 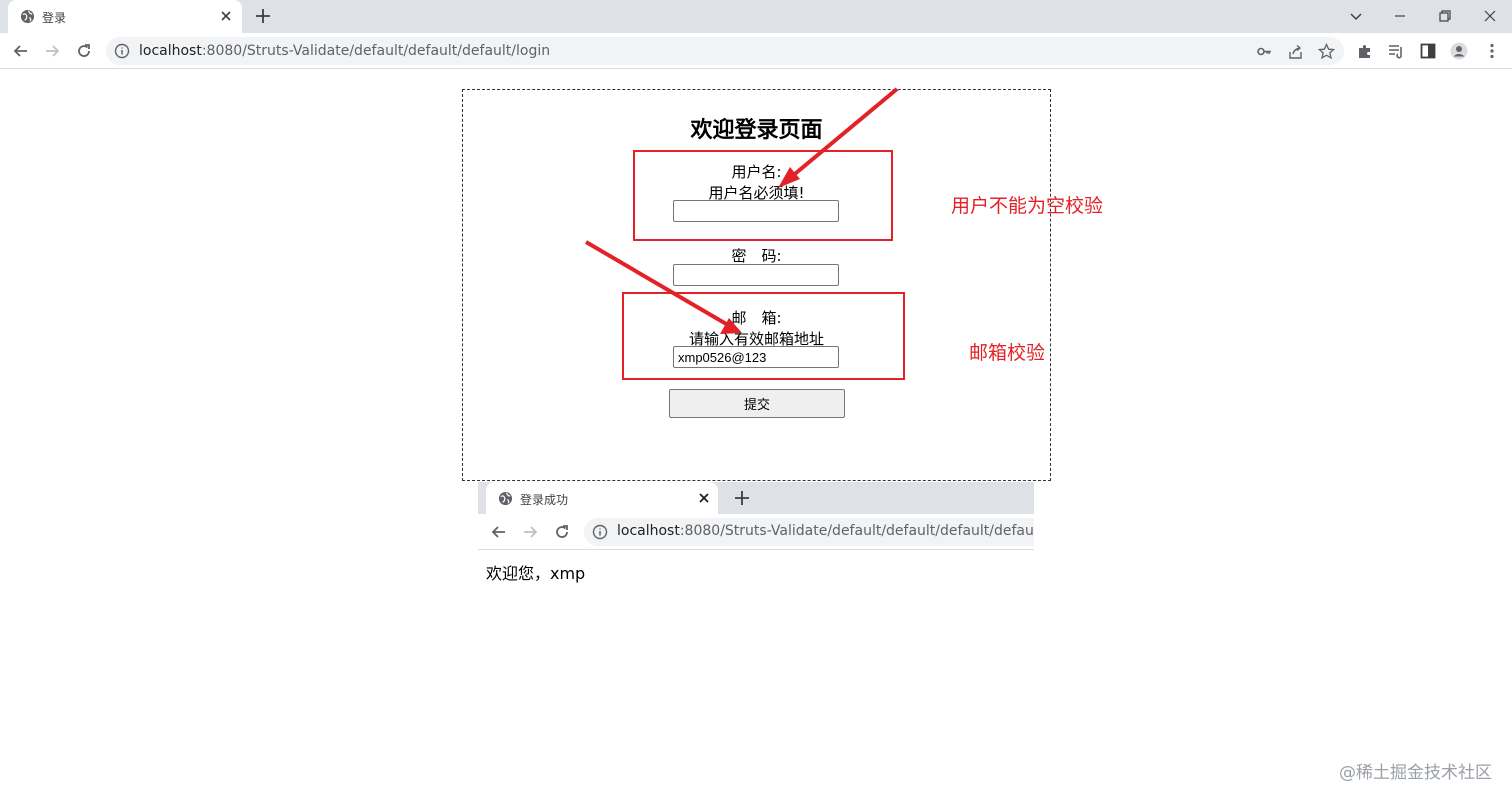 What do you see at coordinates (602, 498) in the screenshot?
I see `tab-login-success: 登录成功` at bounding box center [602, 498].